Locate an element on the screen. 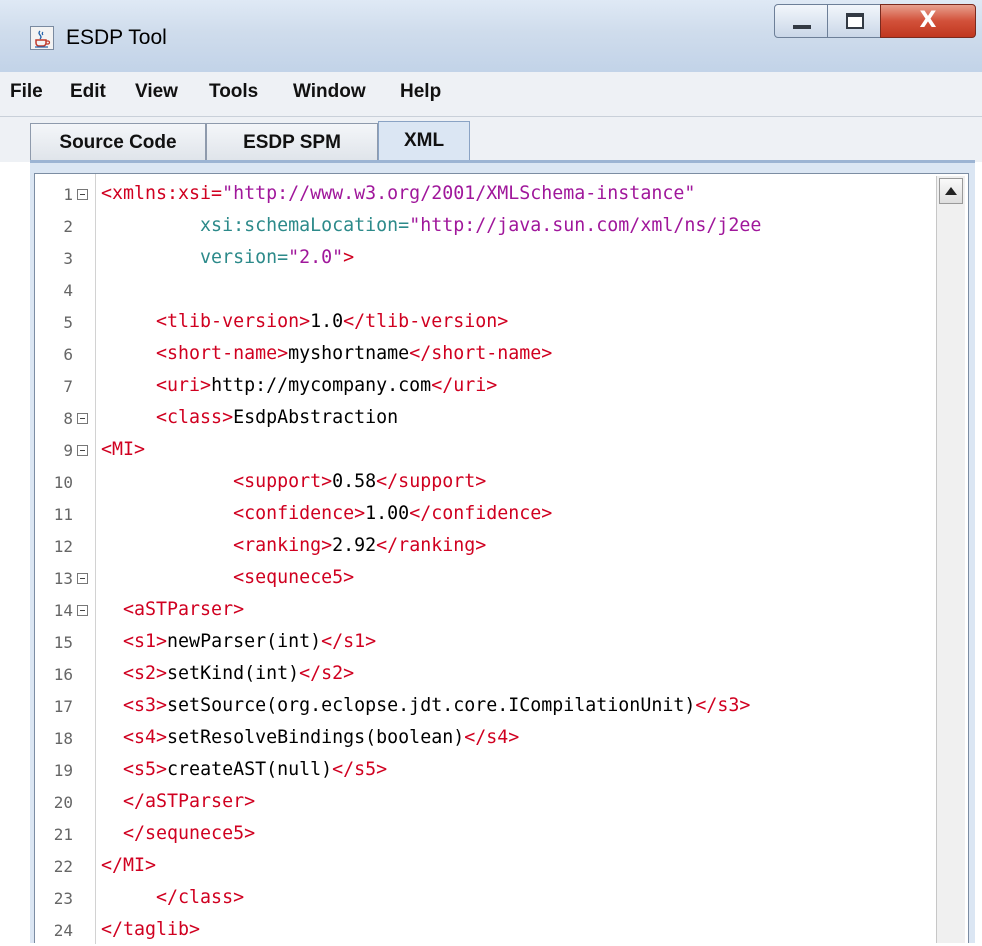 Image resolution: width=982 pixels, height=946 pixels. close-button: X is located at coordinates (928, 21).